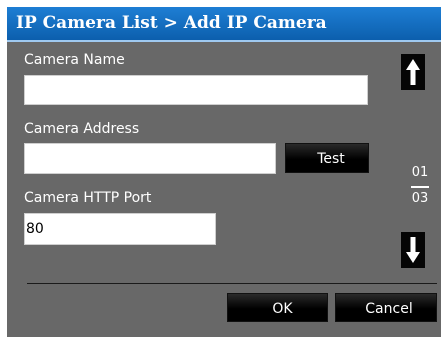  Describe the element at coordinates (232, 283) in the screenshot. I see `footer-divider` at that location.